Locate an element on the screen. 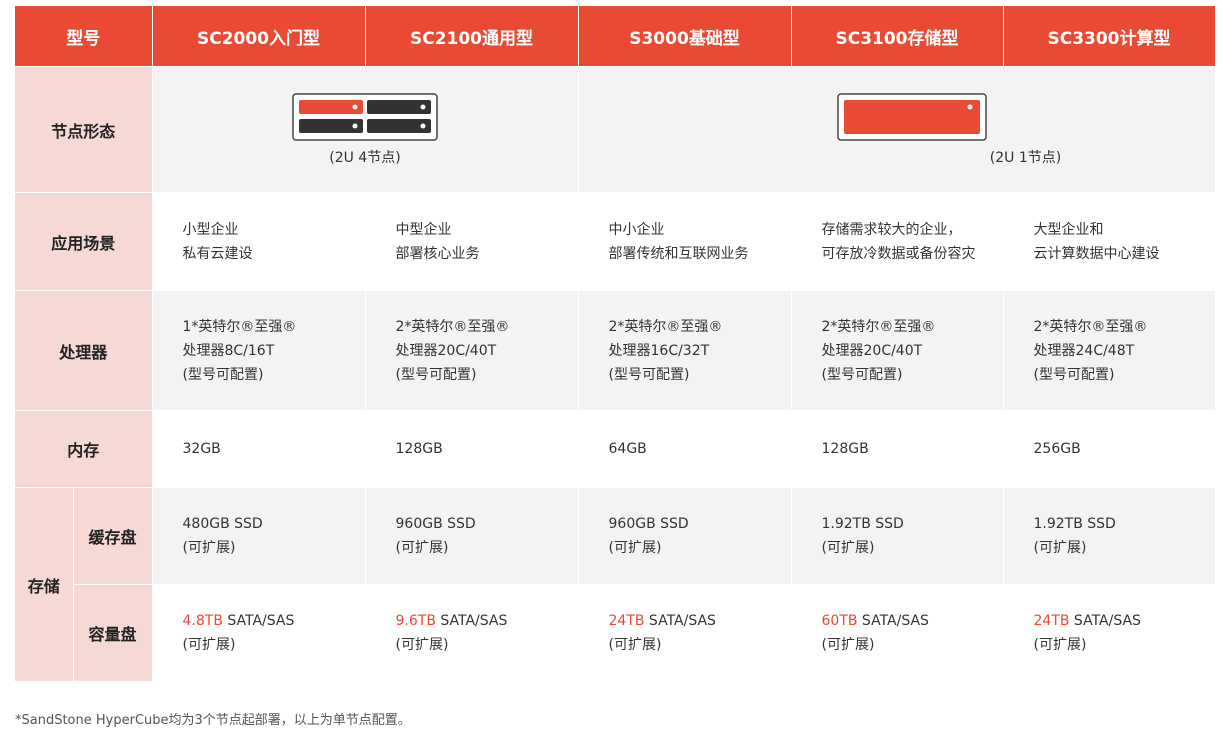  cell-line: 私有云建设 is located at coordinates (217, 253).